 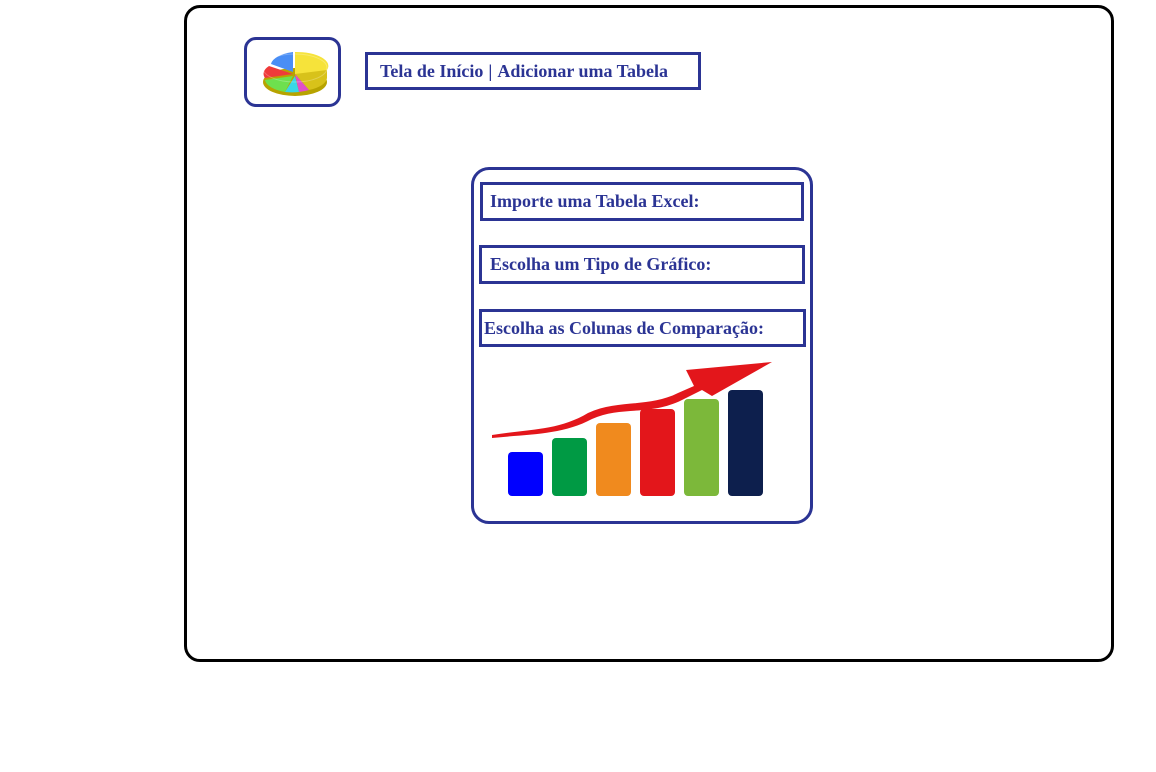 I want to click on breadcrumb: Tela de Início | Adicionar uma Tabela, so click(x=533, y=71).